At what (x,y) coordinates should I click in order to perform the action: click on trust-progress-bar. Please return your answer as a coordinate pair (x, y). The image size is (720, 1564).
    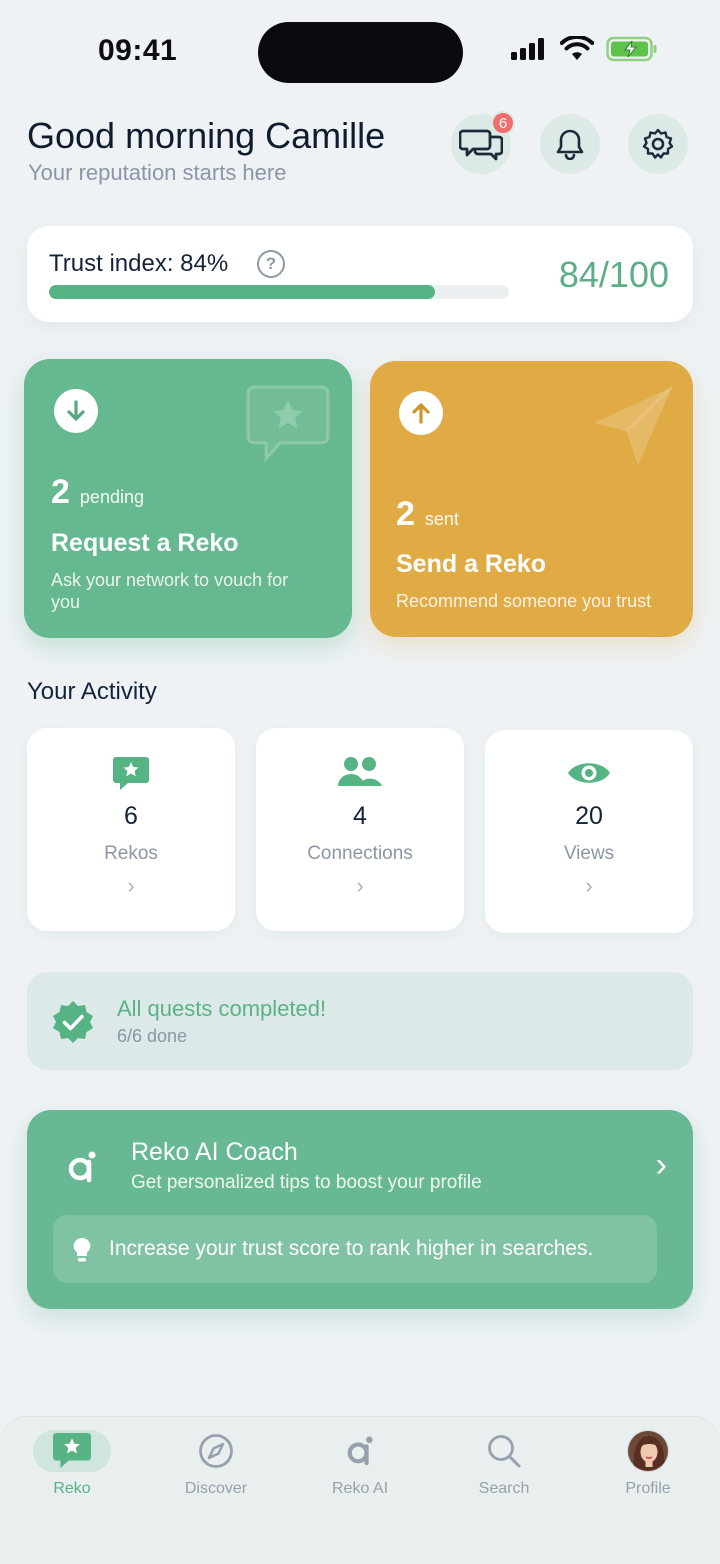
    Looking at the image, I should click on (279, 292).